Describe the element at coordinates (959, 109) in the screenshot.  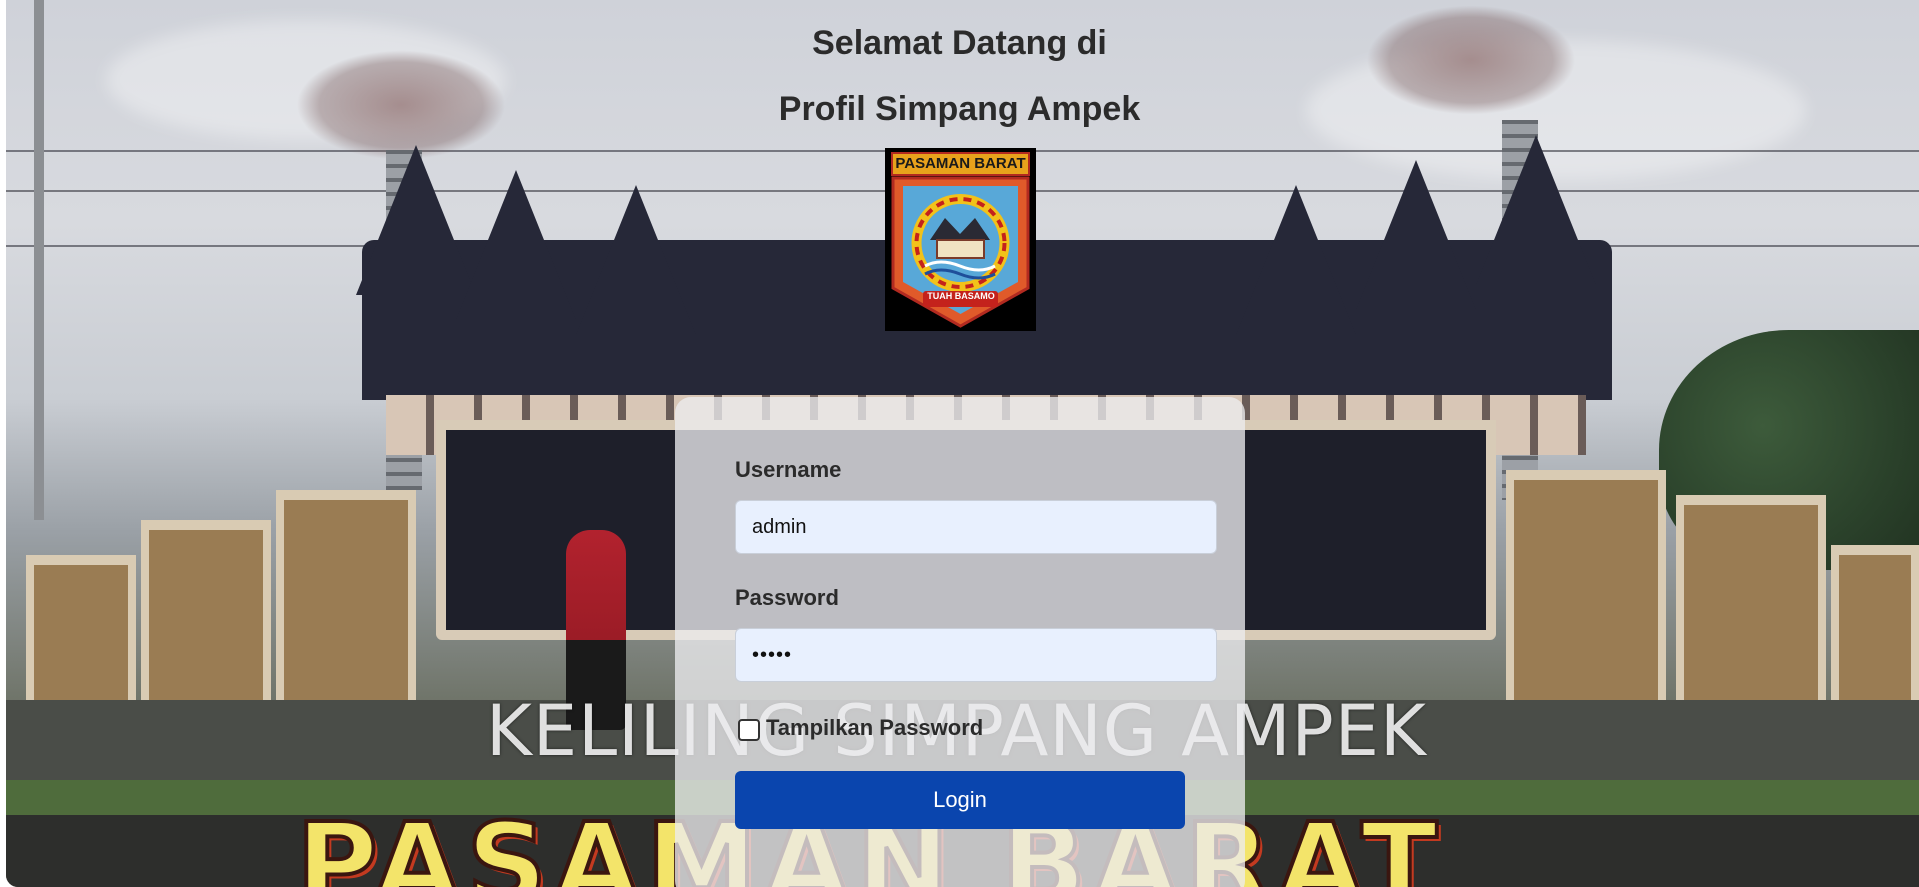
I see `site-title: Profil Simpang Ampek` at that location.